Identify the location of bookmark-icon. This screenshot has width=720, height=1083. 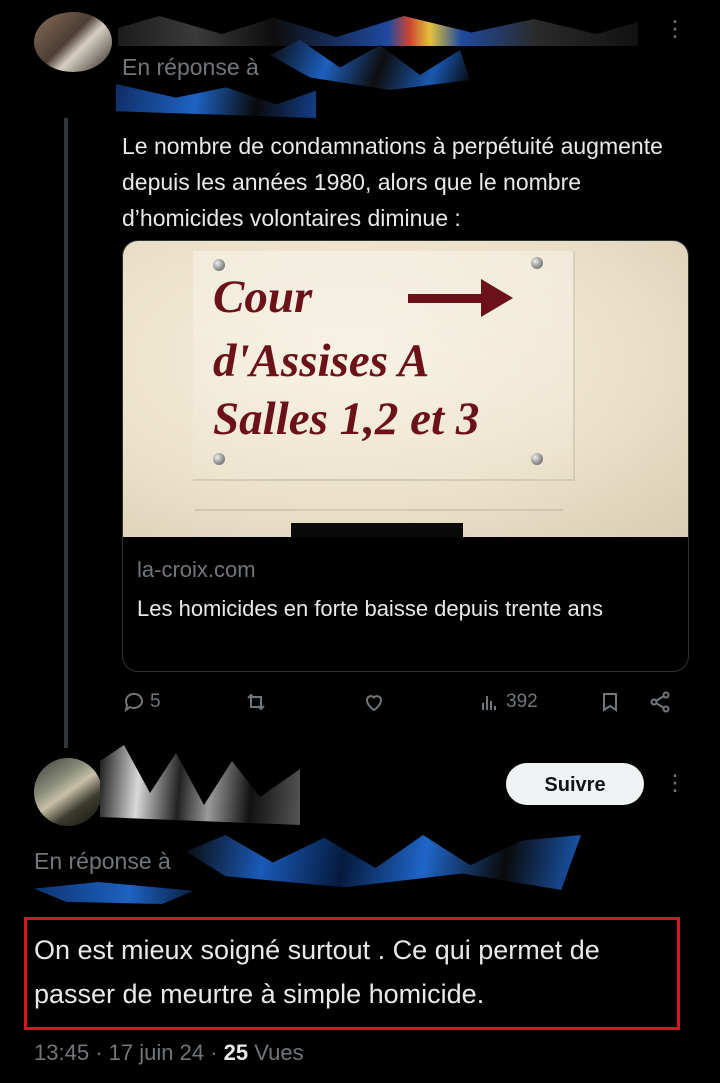
(610, 702).